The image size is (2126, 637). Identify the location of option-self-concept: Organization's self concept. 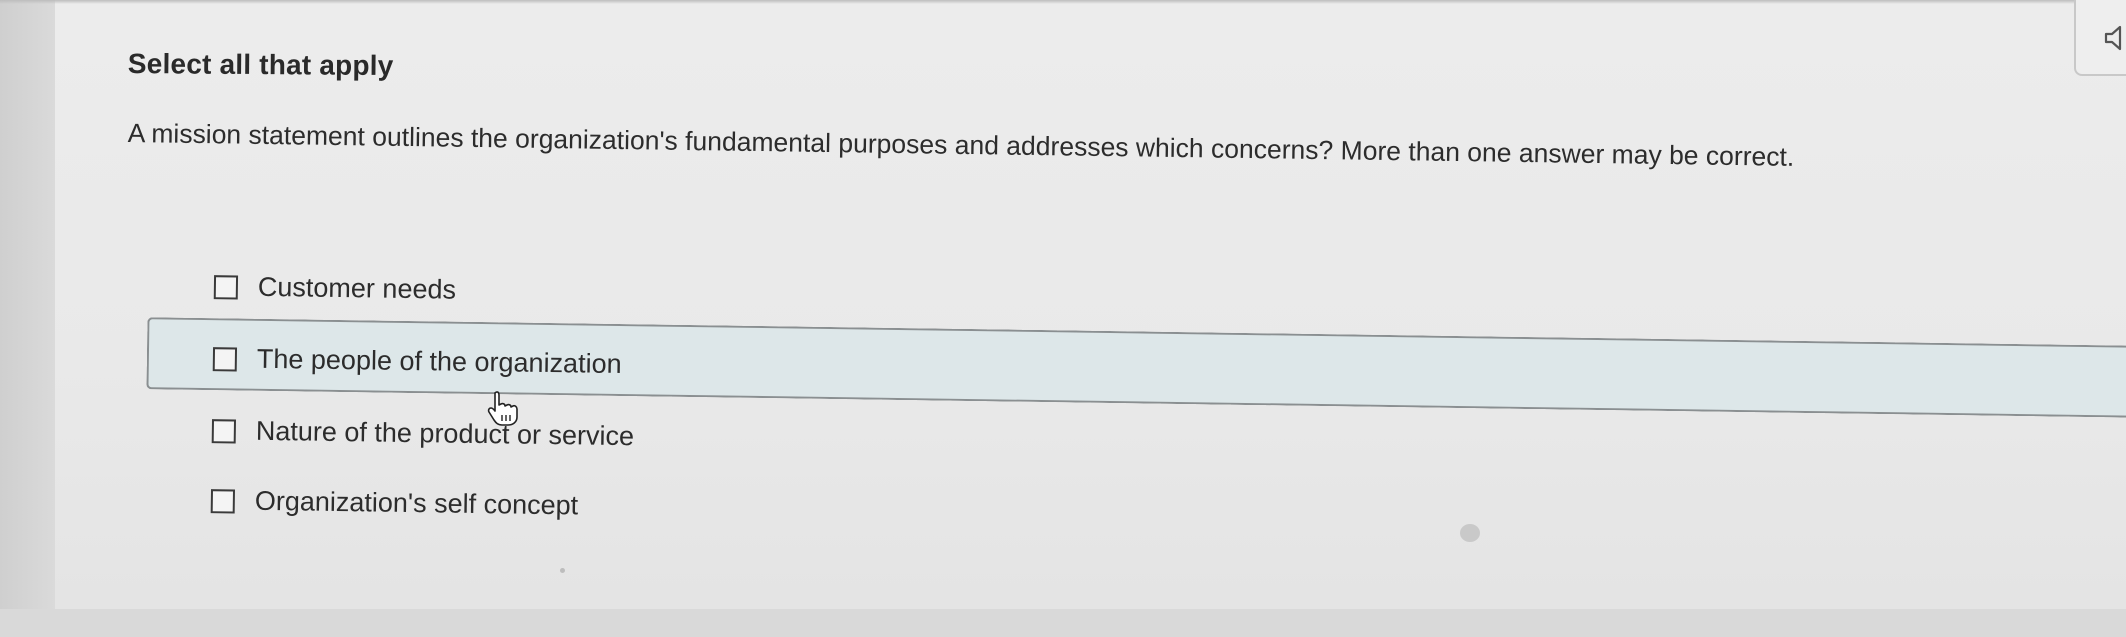
(394, 503).